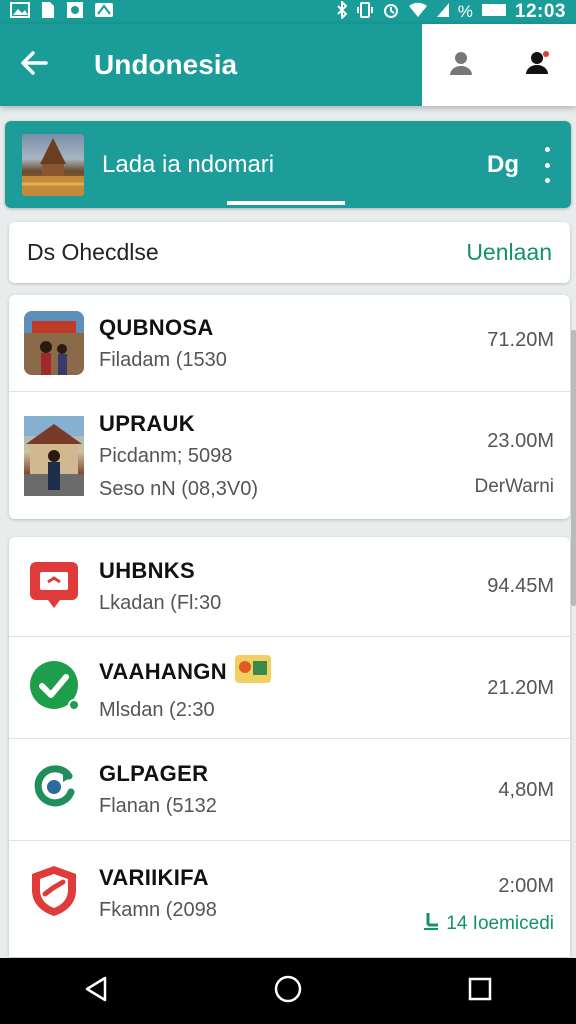 This screenshot has width=576, height=1024. Describe the element at coordinates (520, 586) in the screenshot. I see `item-size: 94.45M` at that location.